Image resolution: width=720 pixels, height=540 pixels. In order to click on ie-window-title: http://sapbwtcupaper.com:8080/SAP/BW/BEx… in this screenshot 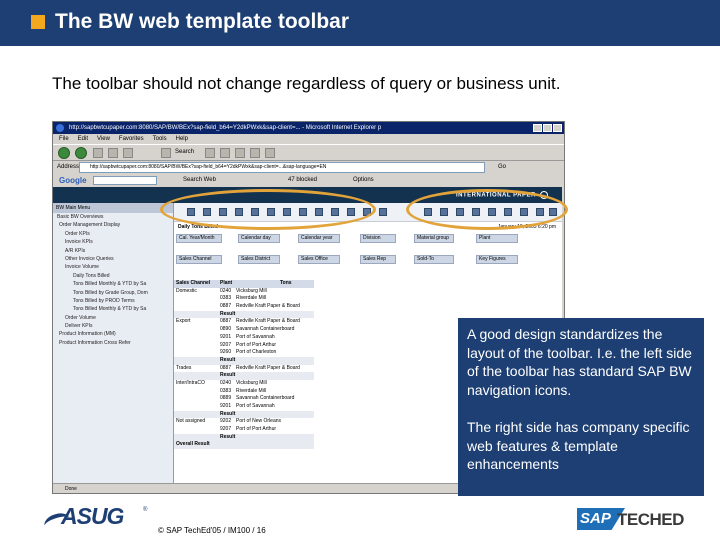, I will do `click(225, 128)`.